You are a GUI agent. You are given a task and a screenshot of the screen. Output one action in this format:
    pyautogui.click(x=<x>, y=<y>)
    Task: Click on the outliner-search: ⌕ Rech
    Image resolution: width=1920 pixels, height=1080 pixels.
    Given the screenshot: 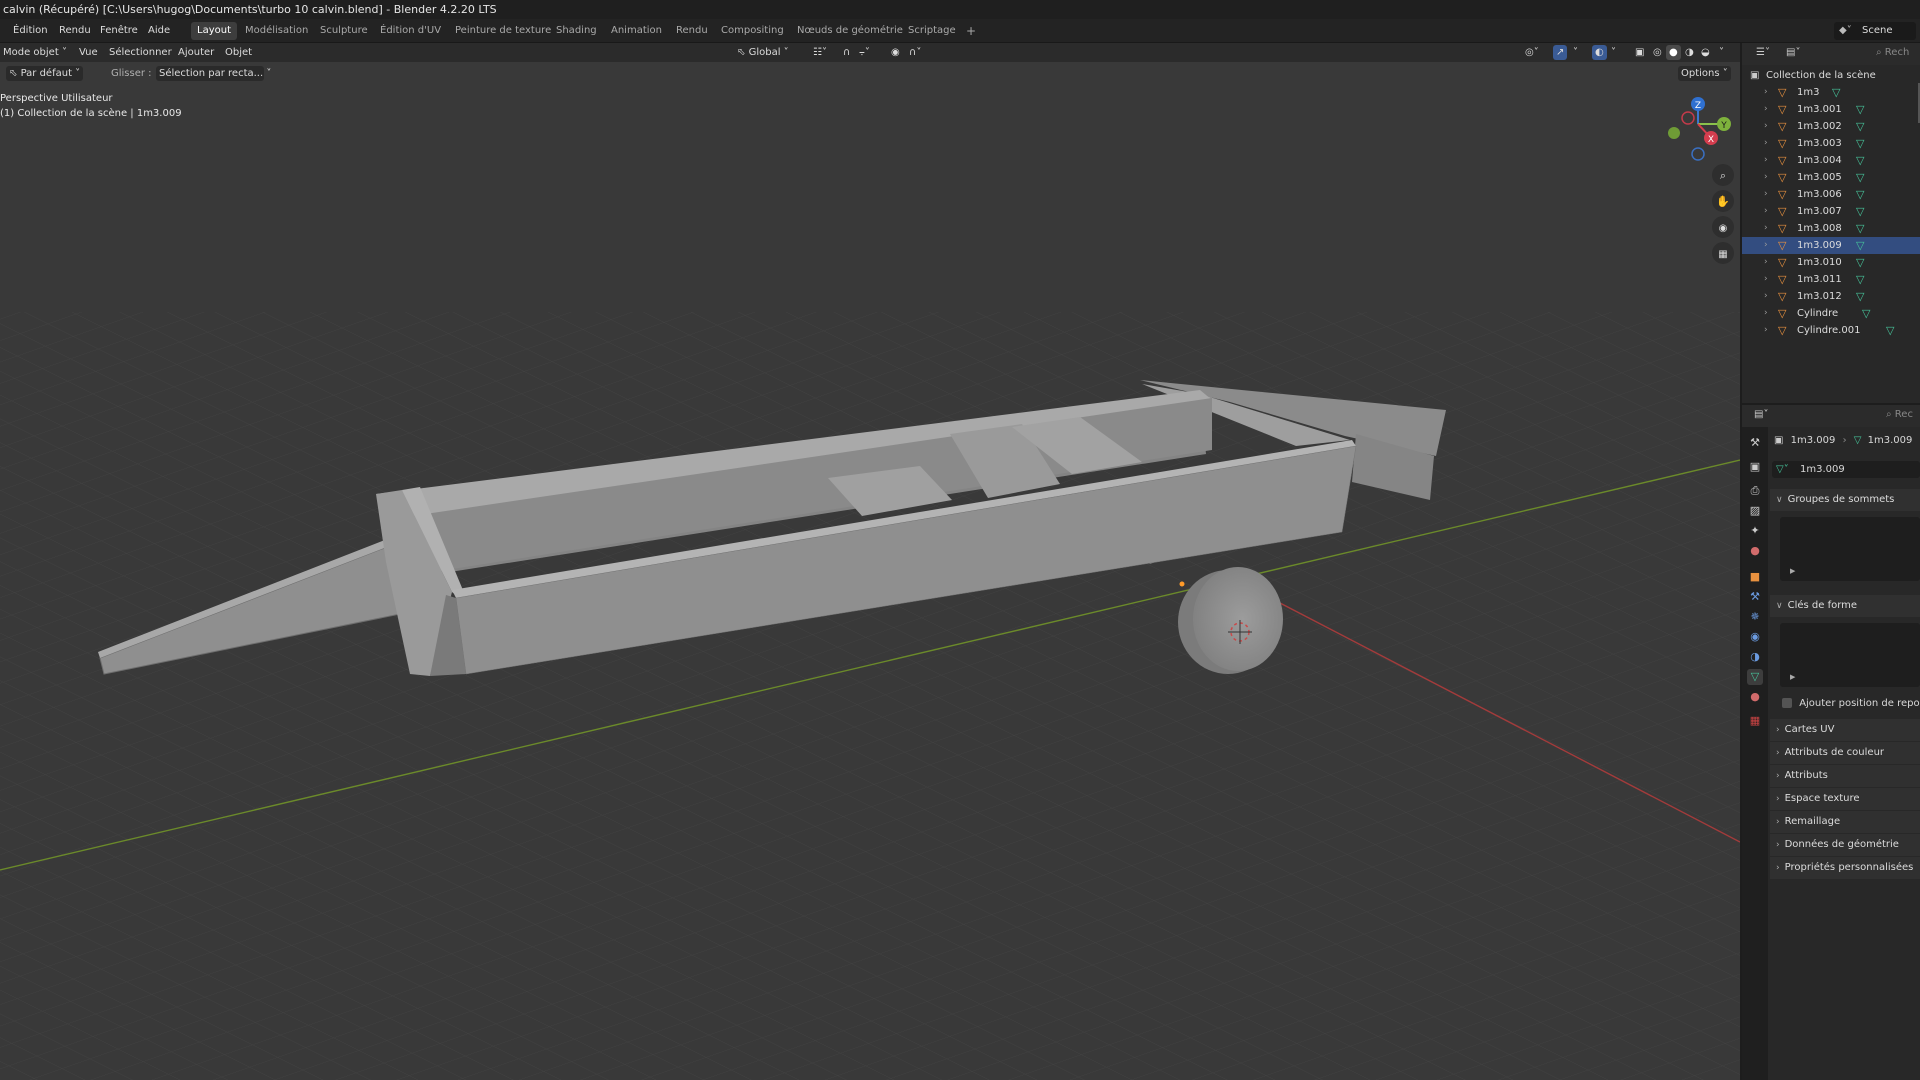 What is the action you would take?
    pyautogui.click(x=1892, y=52)
    